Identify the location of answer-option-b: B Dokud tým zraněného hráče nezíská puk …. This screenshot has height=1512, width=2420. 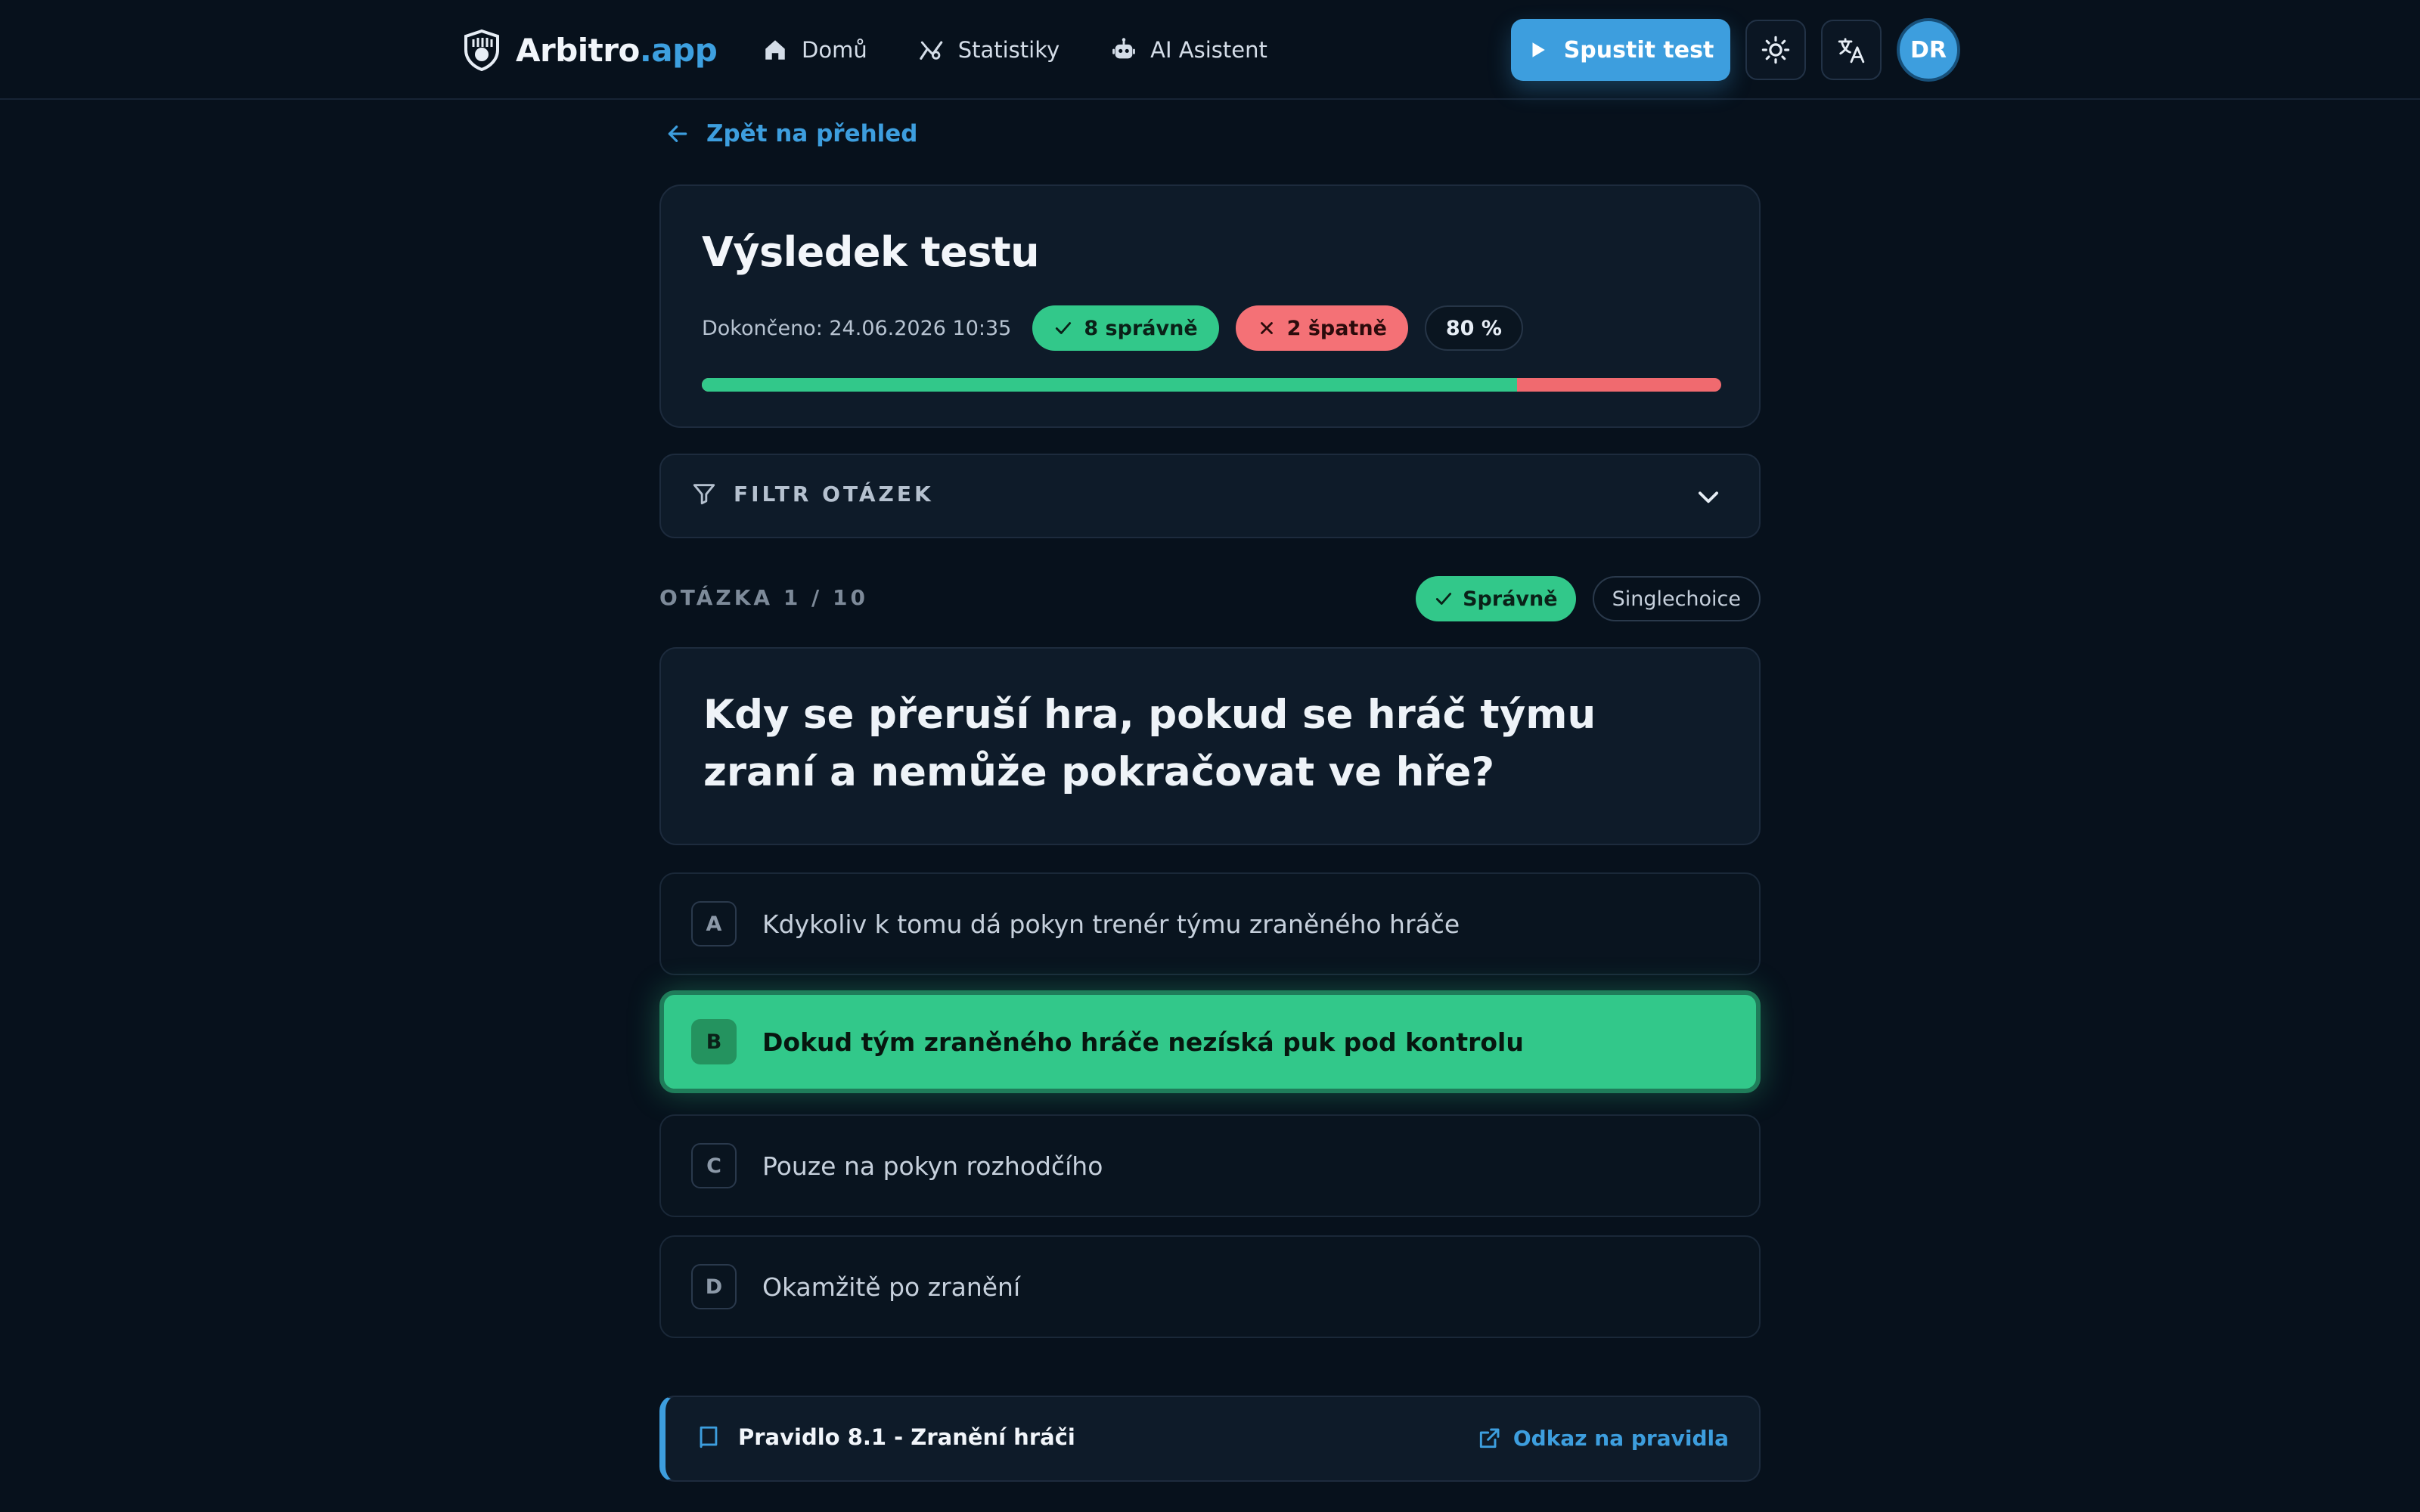
(1210, 1041).